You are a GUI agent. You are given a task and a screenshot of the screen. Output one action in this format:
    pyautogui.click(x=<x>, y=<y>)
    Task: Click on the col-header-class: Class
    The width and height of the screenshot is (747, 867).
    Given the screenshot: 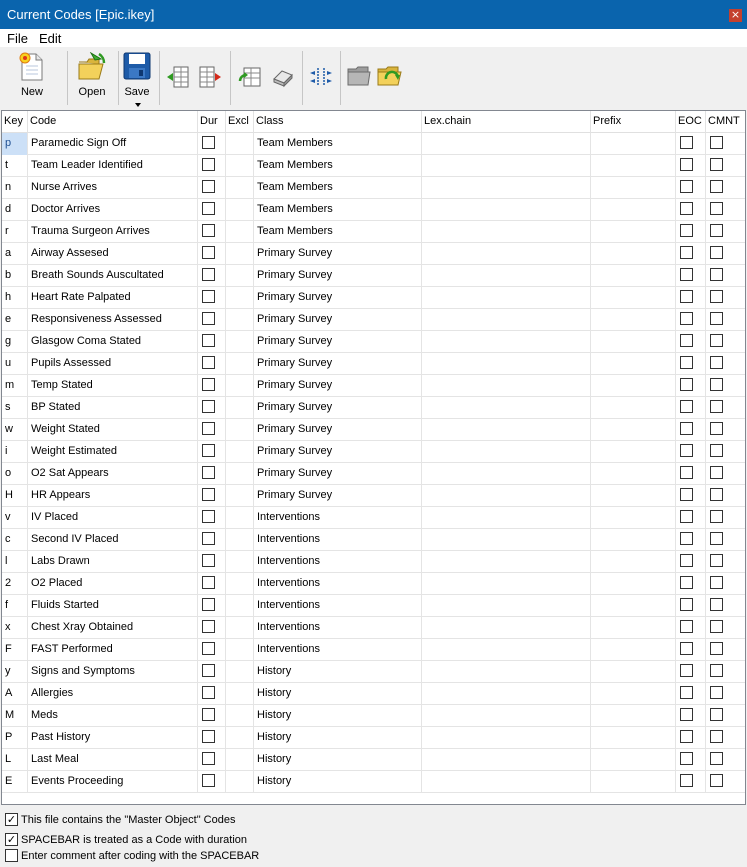 What is the action you would take?
    pyautogui.click(x=338, y=122)
    